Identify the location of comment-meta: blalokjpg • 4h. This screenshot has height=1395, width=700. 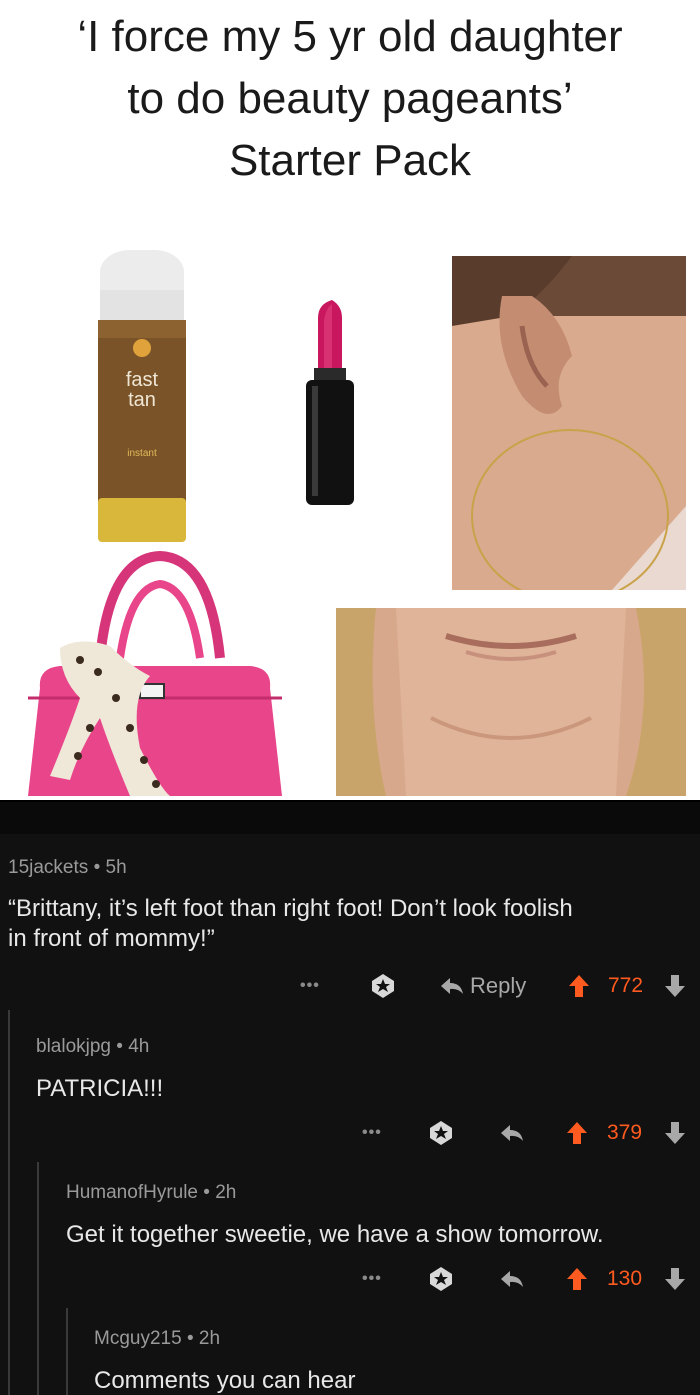
(92, 1047).